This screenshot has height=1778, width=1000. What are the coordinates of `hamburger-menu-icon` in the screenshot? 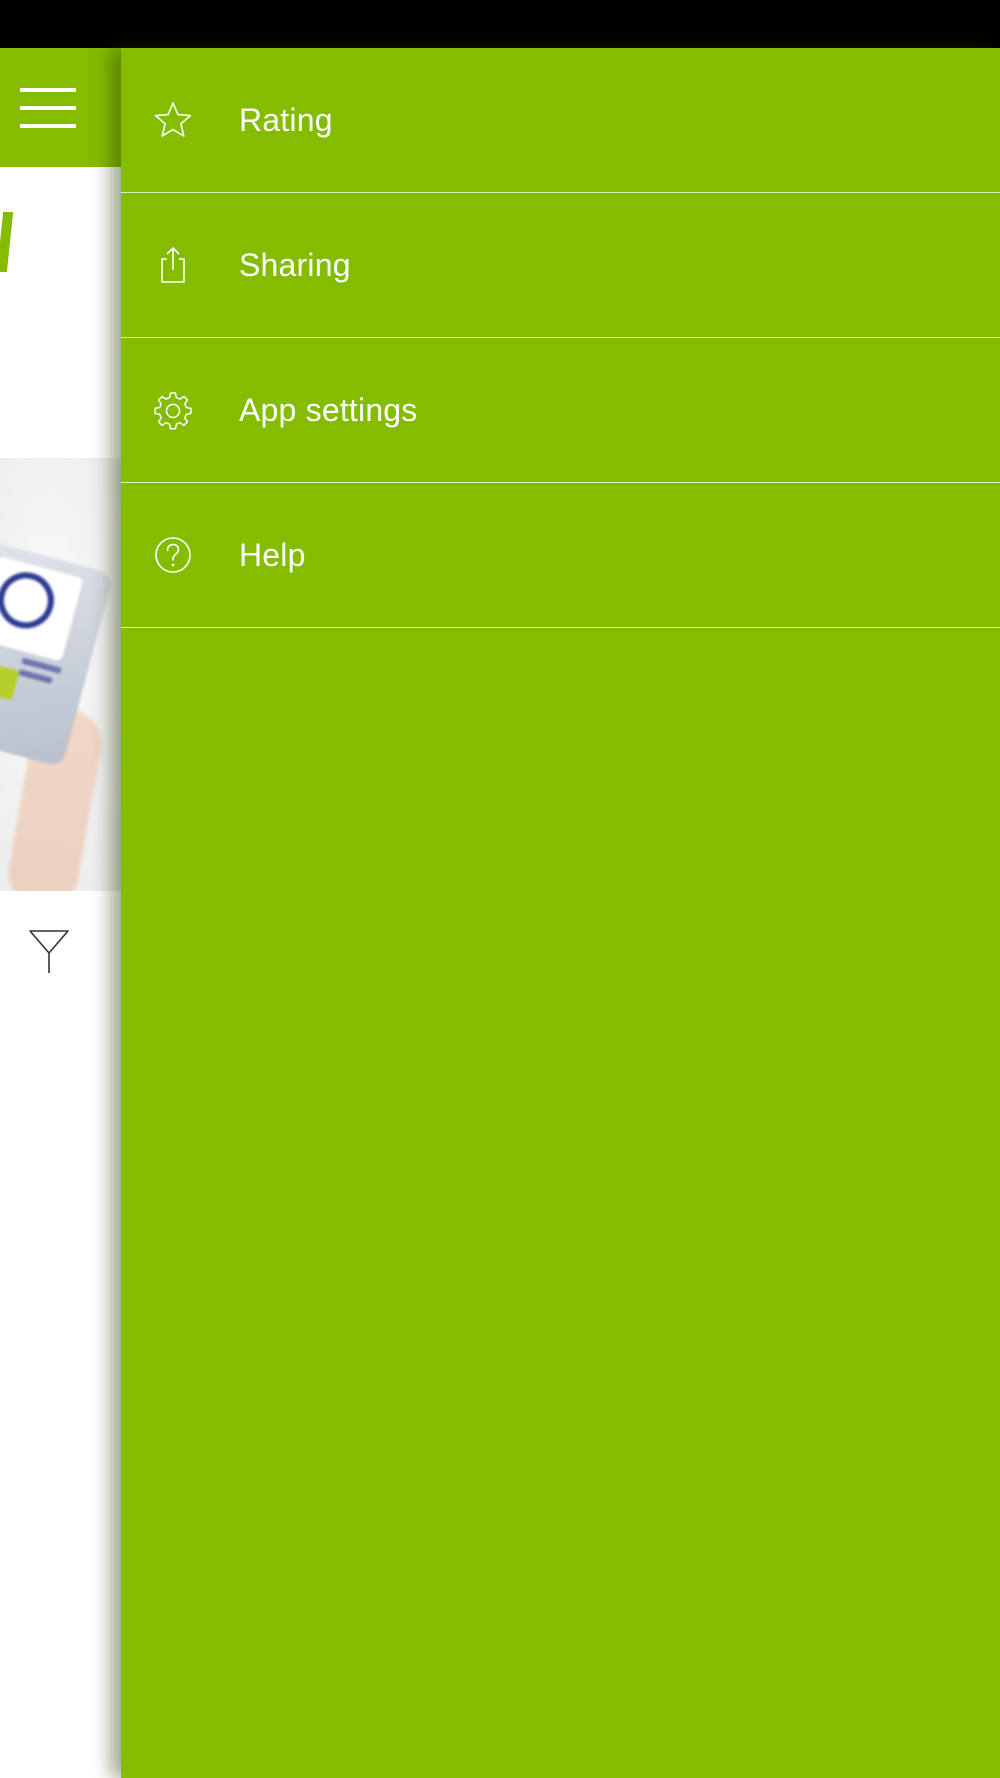 It's located at (48, 108).